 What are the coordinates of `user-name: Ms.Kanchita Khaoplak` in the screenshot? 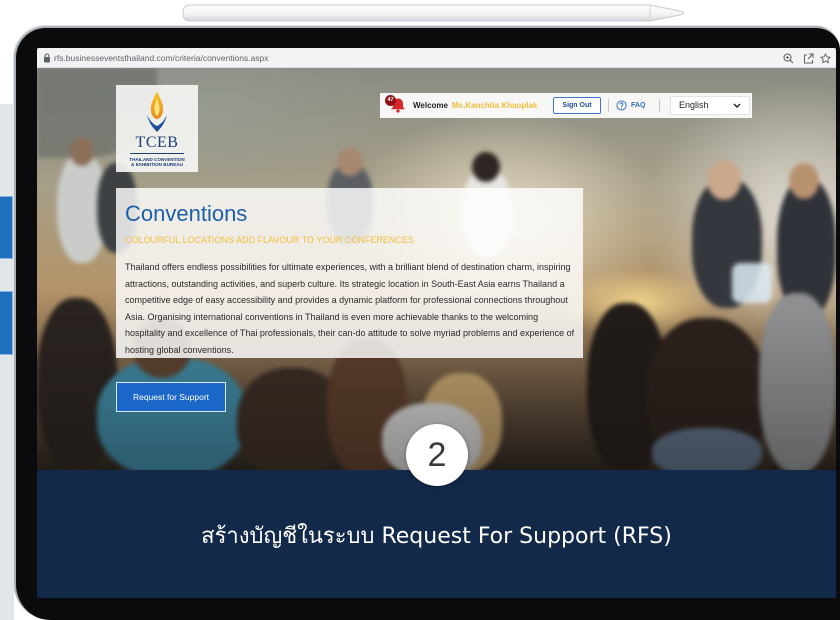 It's located at (495, 105).